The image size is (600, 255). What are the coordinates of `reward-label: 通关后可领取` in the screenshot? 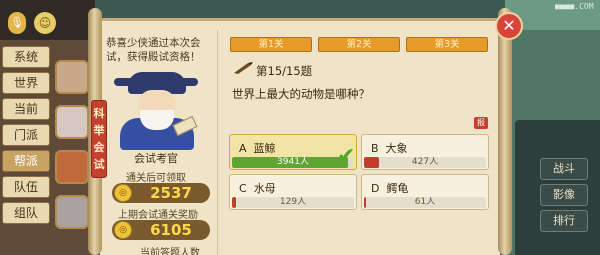 It's located at (156, 178).